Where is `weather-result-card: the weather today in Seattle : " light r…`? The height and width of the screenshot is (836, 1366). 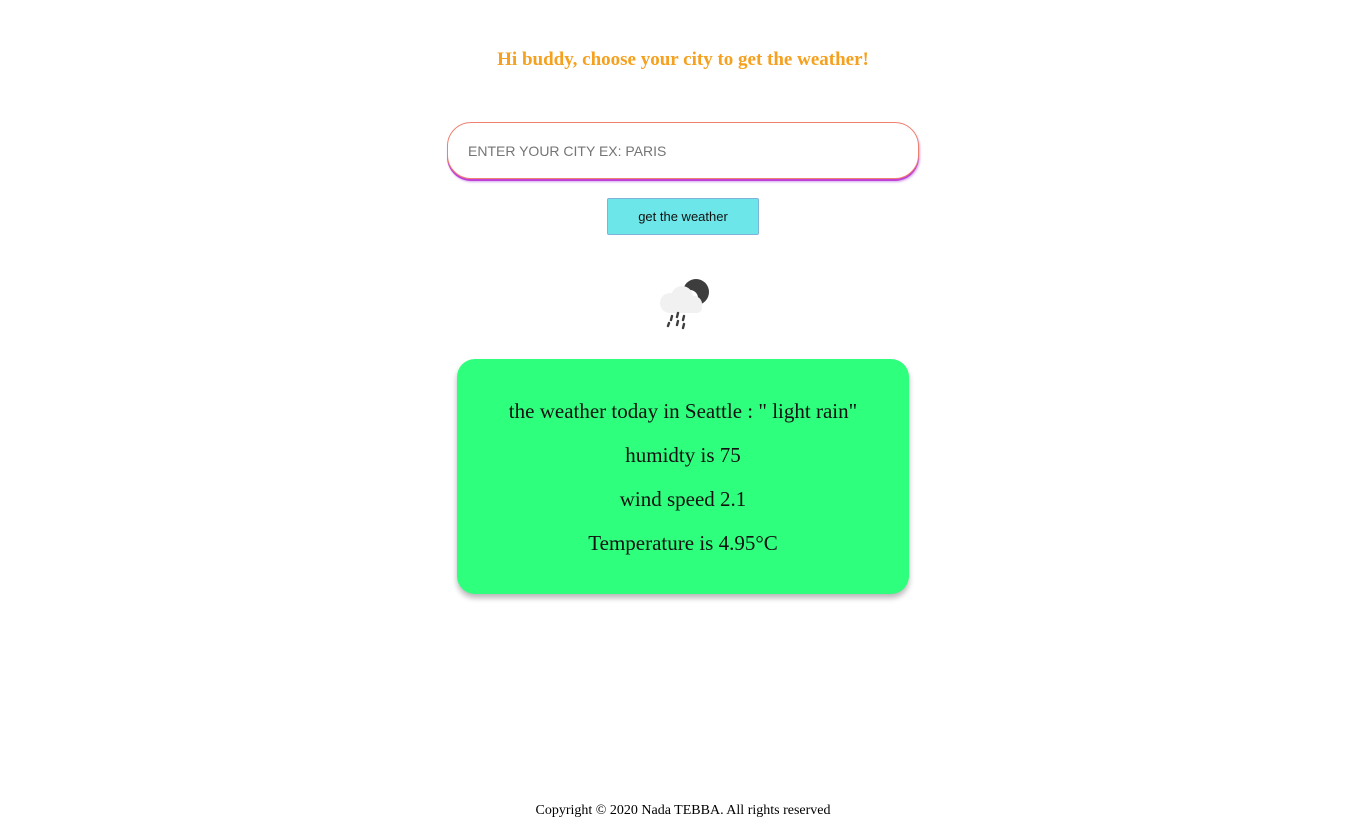 weather-result-card: the weather today in Seattle : " light r… is located at coordinates (683, 476).